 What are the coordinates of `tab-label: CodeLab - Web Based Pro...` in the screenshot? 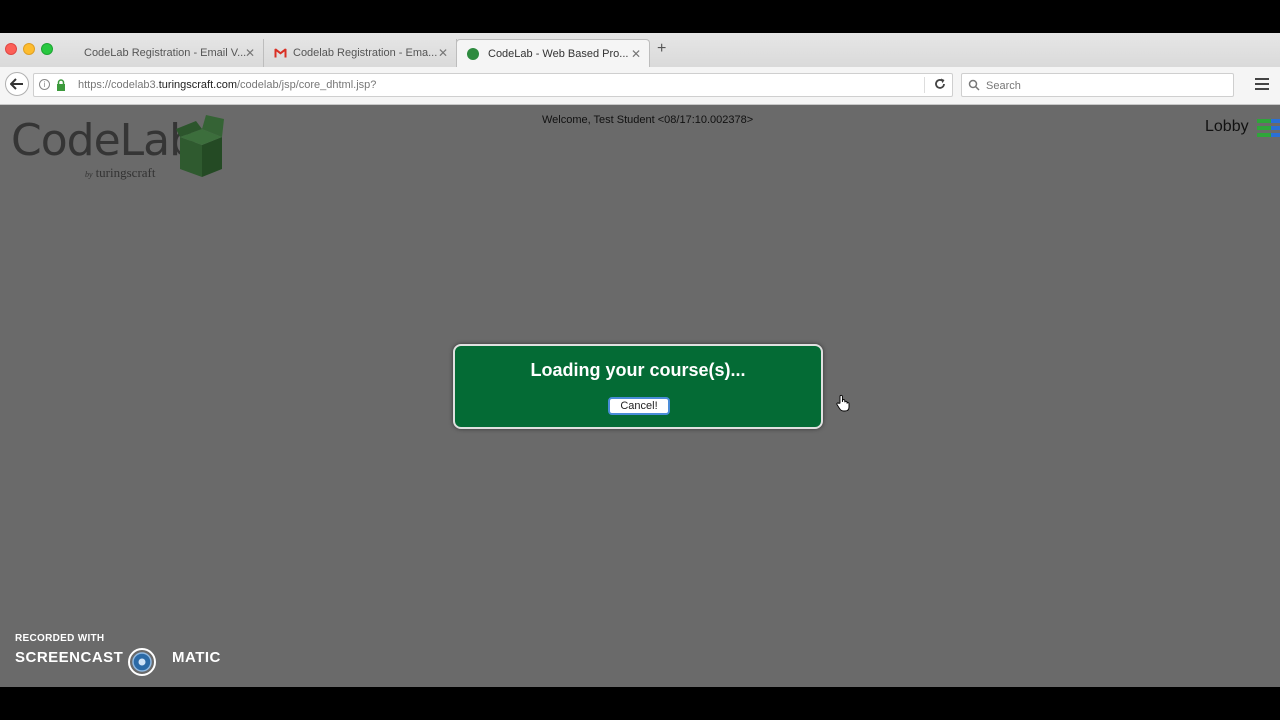 It's located at (558, 54).